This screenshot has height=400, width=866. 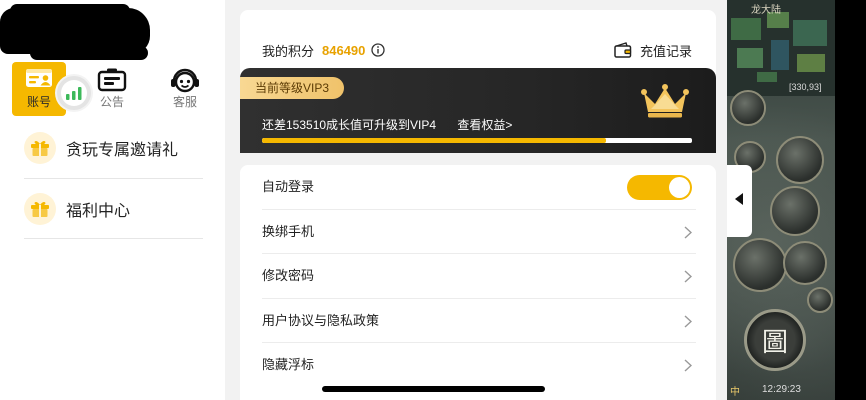 What do you see at coordinates (805, 87) in the screenshot?
I see `game-coordinates: [330,93]` at bounding box center [805, 87].